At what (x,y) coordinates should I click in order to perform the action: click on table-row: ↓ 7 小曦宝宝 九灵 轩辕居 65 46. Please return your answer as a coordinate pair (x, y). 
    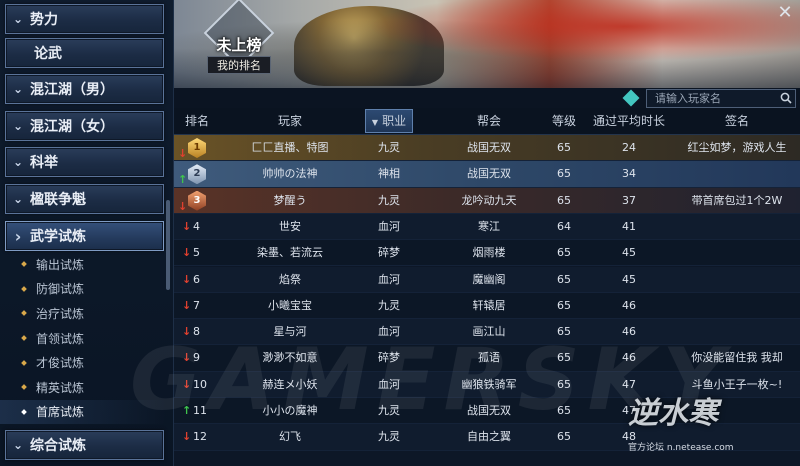
    Looking at the image, I should click on (487, 306).